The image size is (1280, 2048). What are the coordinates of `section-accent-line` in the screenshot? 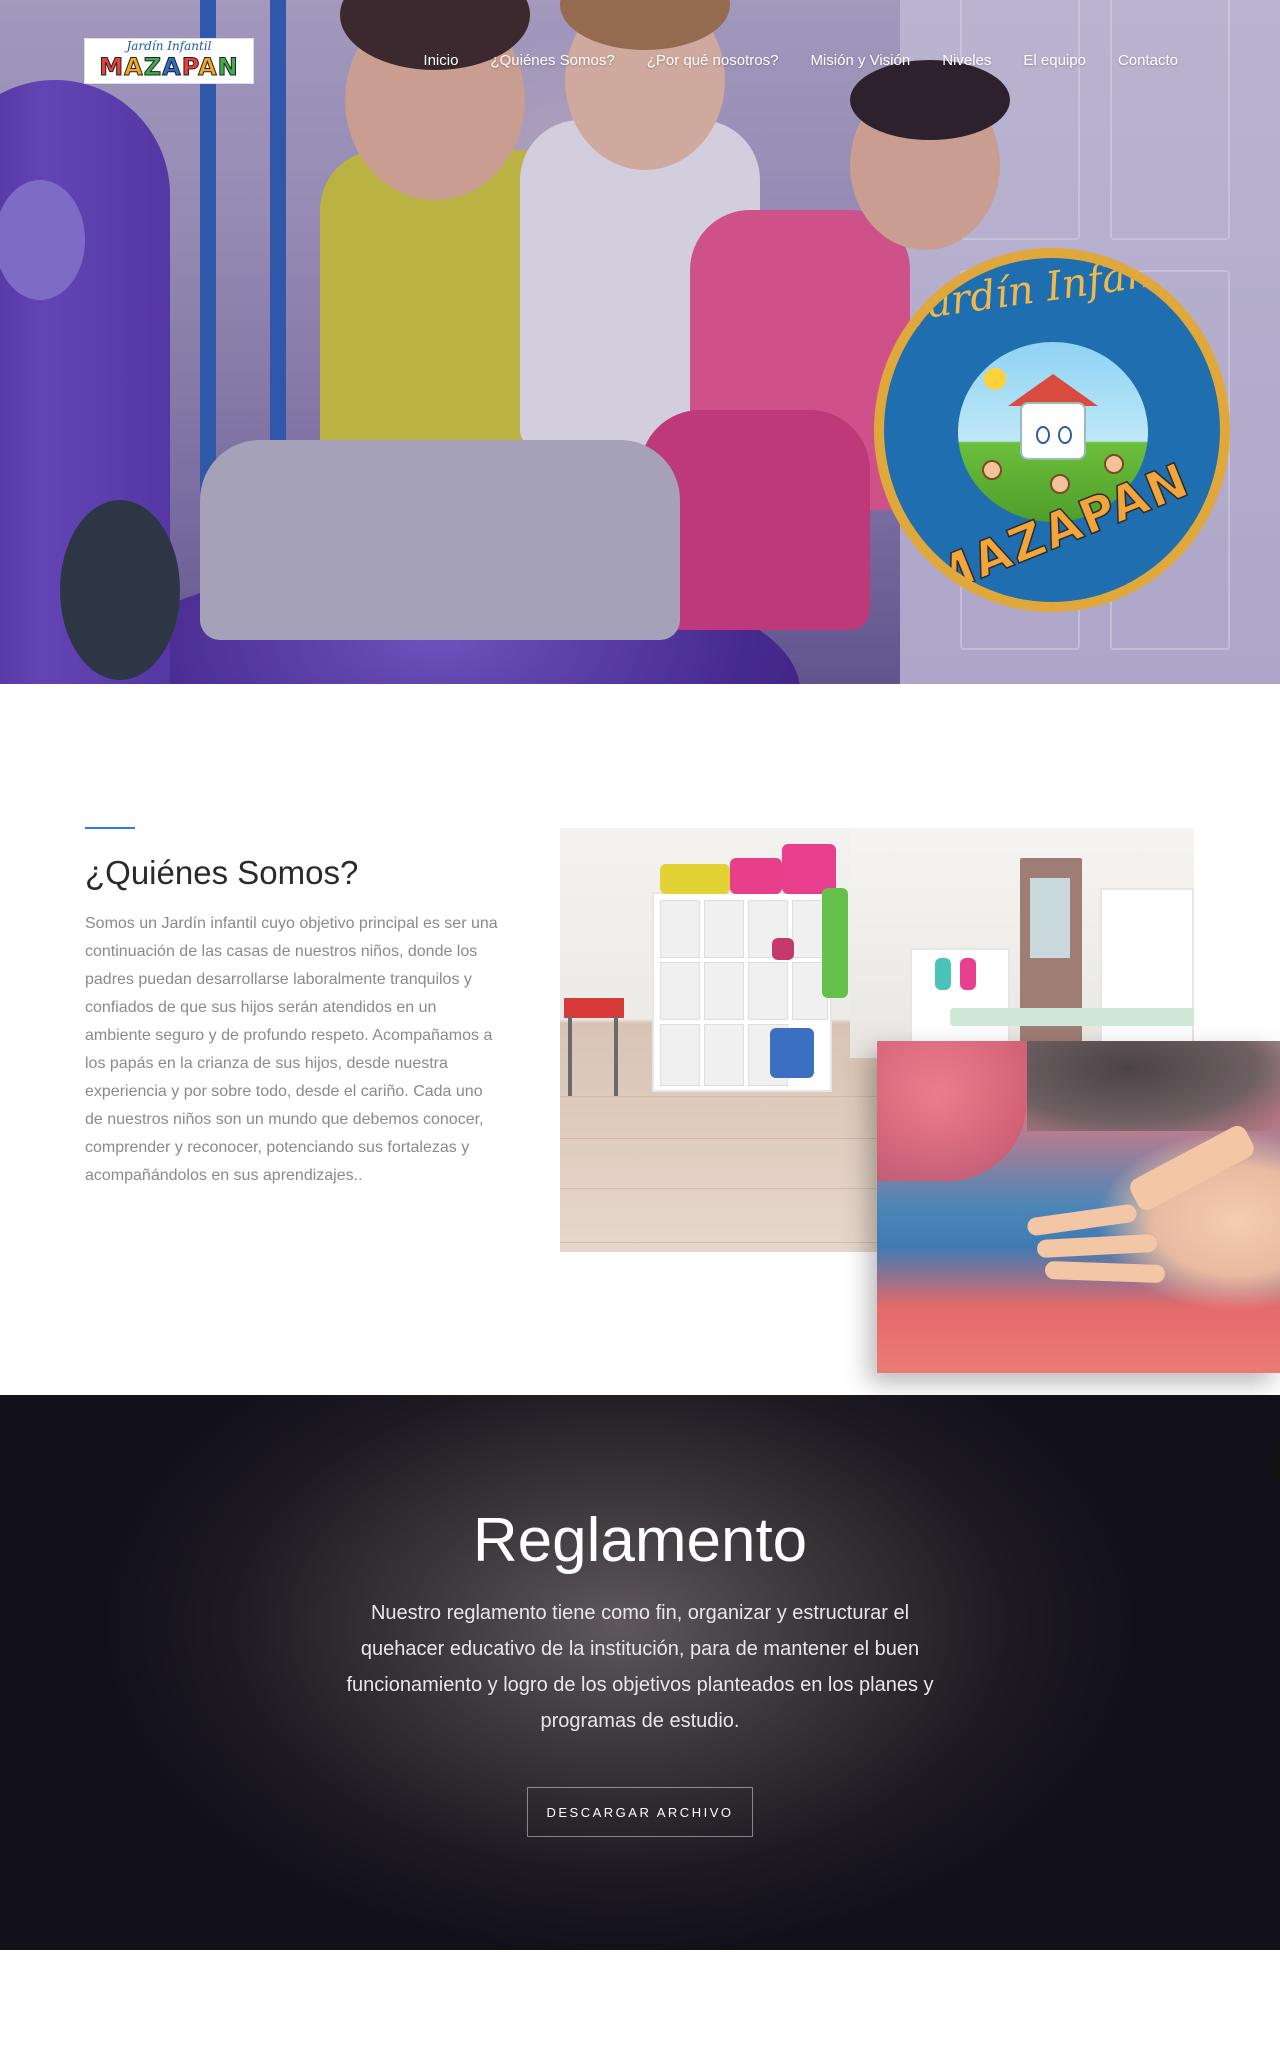 It's located at (110, 828).